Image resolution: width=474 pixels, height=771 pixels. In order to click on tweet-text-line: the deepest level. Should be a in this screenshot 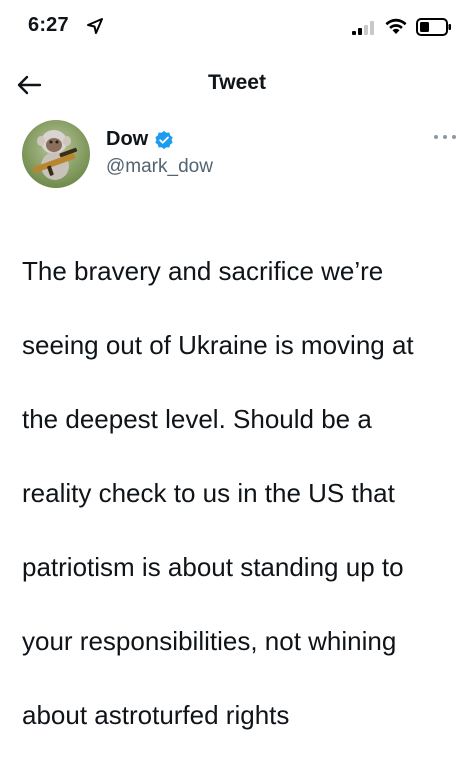, I will do `click(197, 419)`.